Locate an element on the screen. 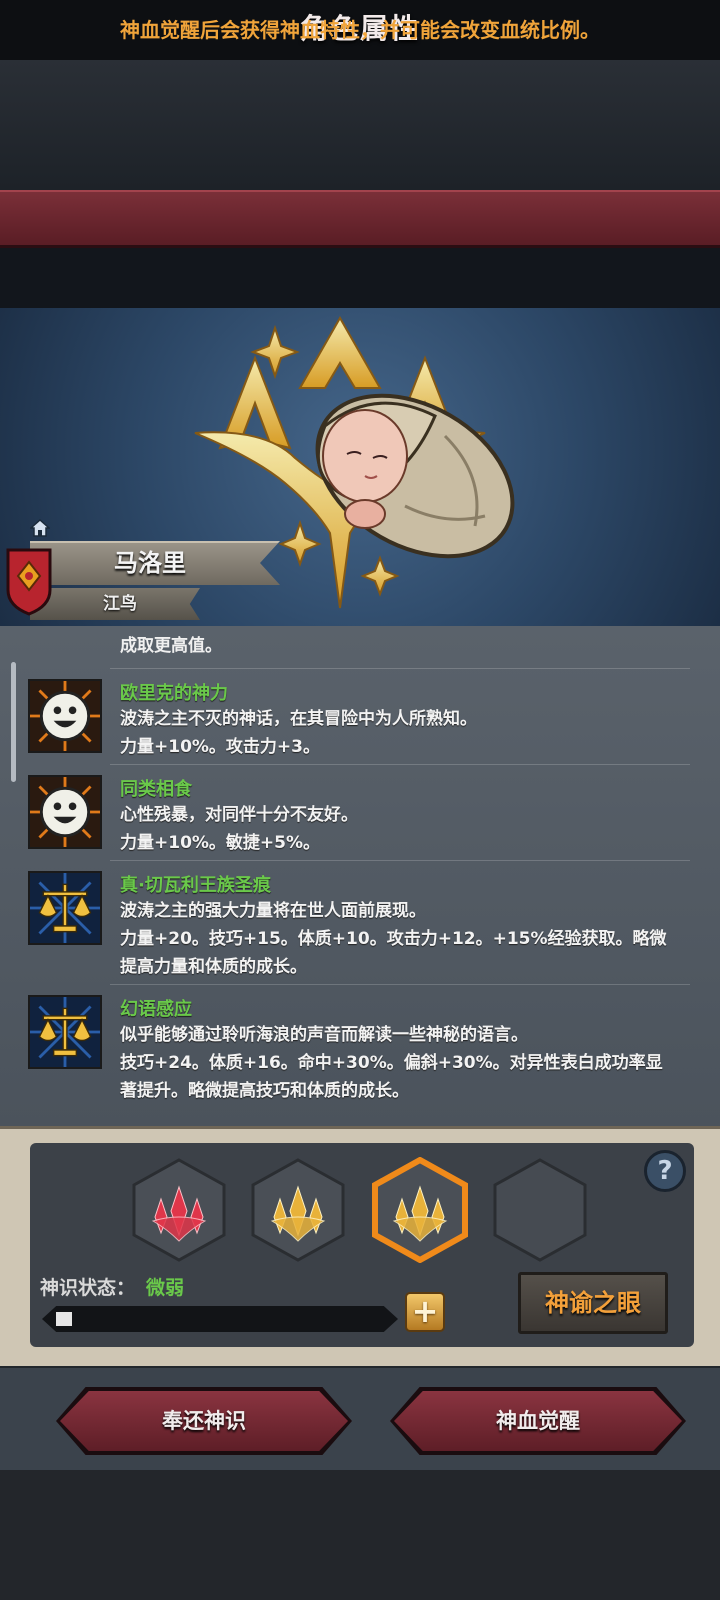 This screenshot has height=1600, width=720. help-button: ? is located at coordinates (665, 1171).